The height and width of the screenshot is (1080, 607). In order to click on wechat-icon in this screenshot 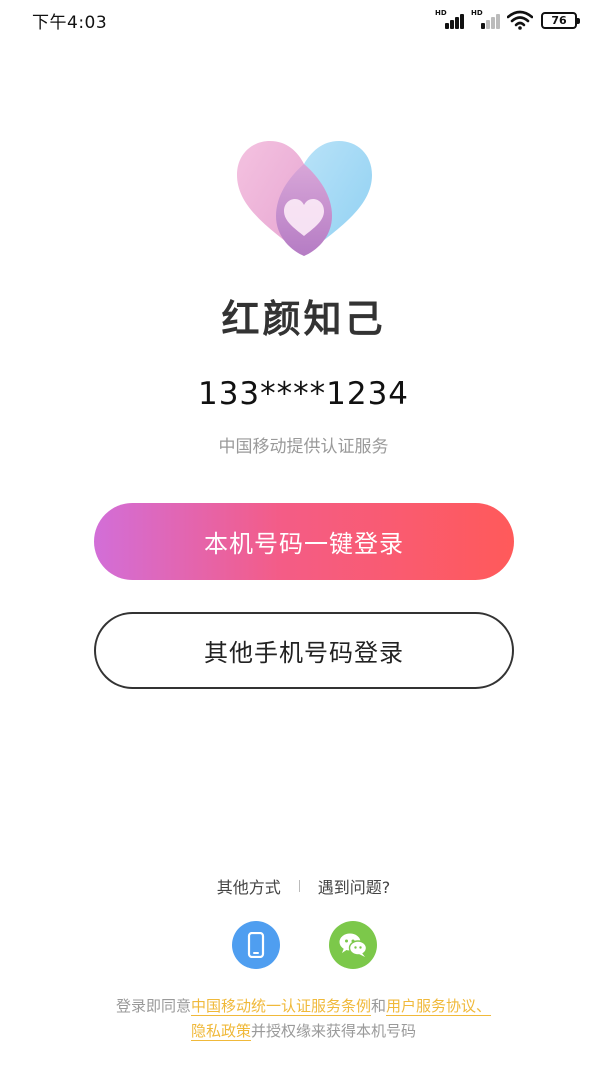, I will do `click(353, 945)`.